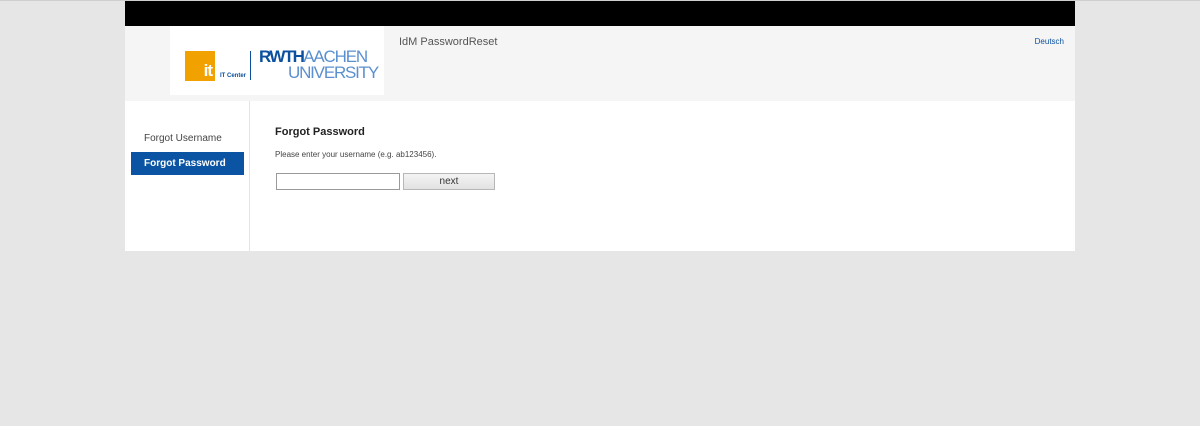  Describe the element at coordinates (338, 181) in the screenshot. I see `username-input` at that location.